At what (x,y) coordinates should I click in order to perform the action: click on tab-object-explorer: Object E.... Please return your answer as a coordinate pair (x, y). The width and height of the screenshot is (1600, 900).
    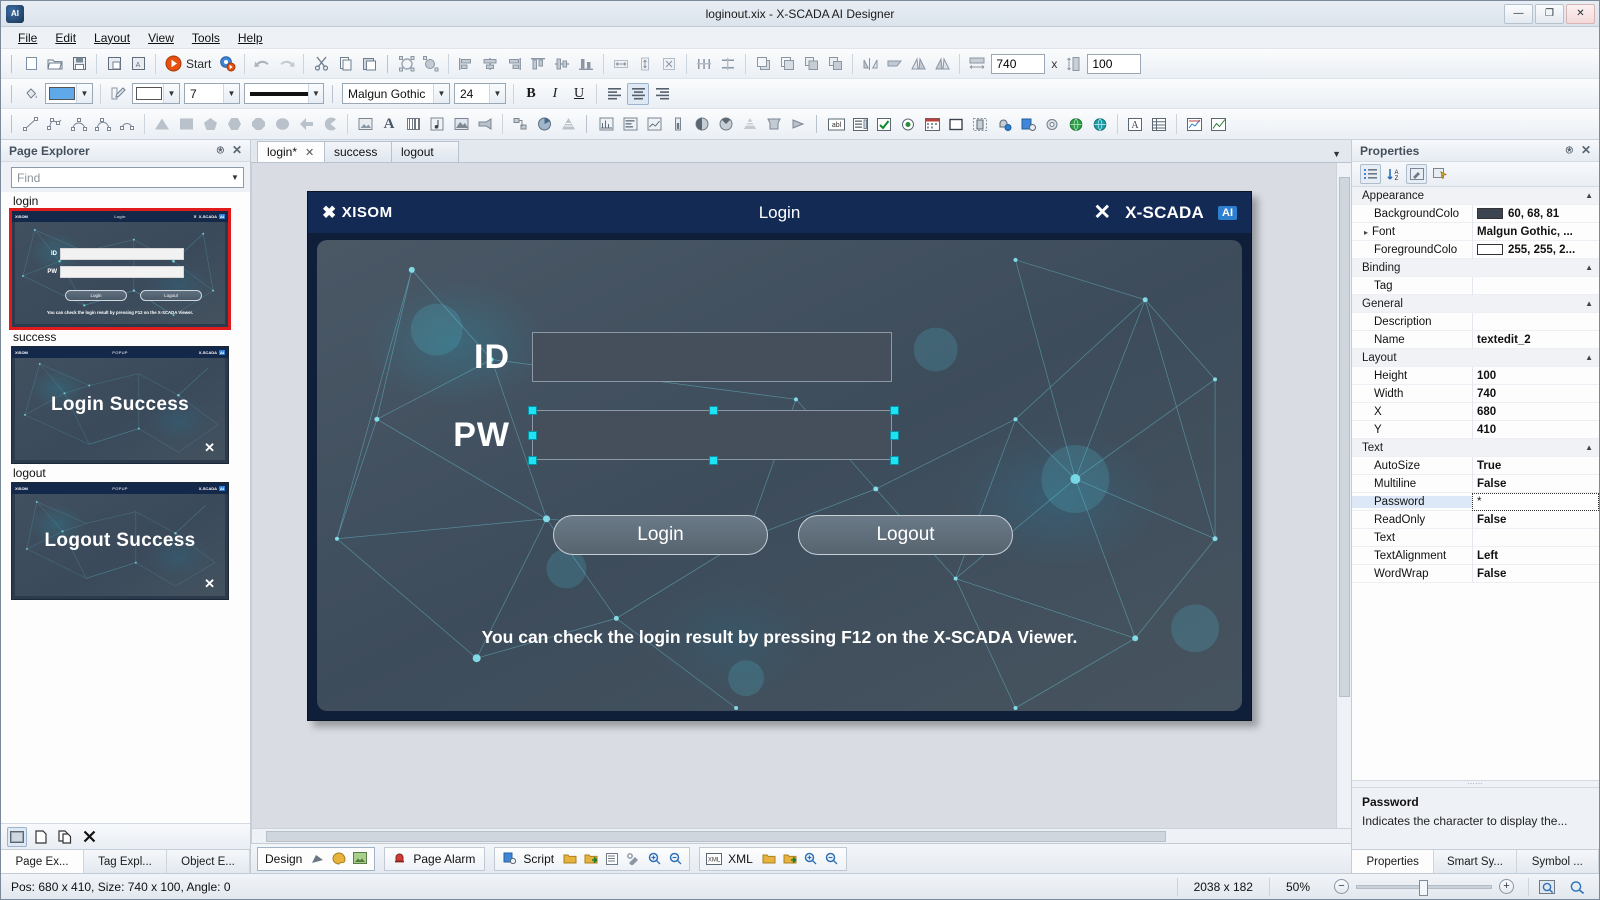
    Looking at the image, I should click on (208, 861).